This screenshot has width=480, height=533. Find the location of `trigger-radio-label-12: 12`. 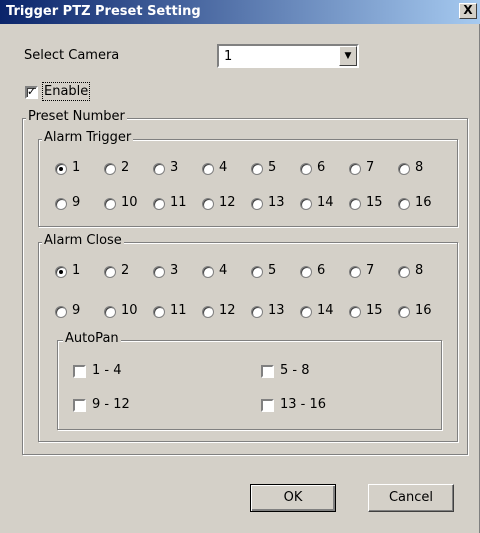

trigger-radio-label-12: 12 is located at coordinates (227, 202).